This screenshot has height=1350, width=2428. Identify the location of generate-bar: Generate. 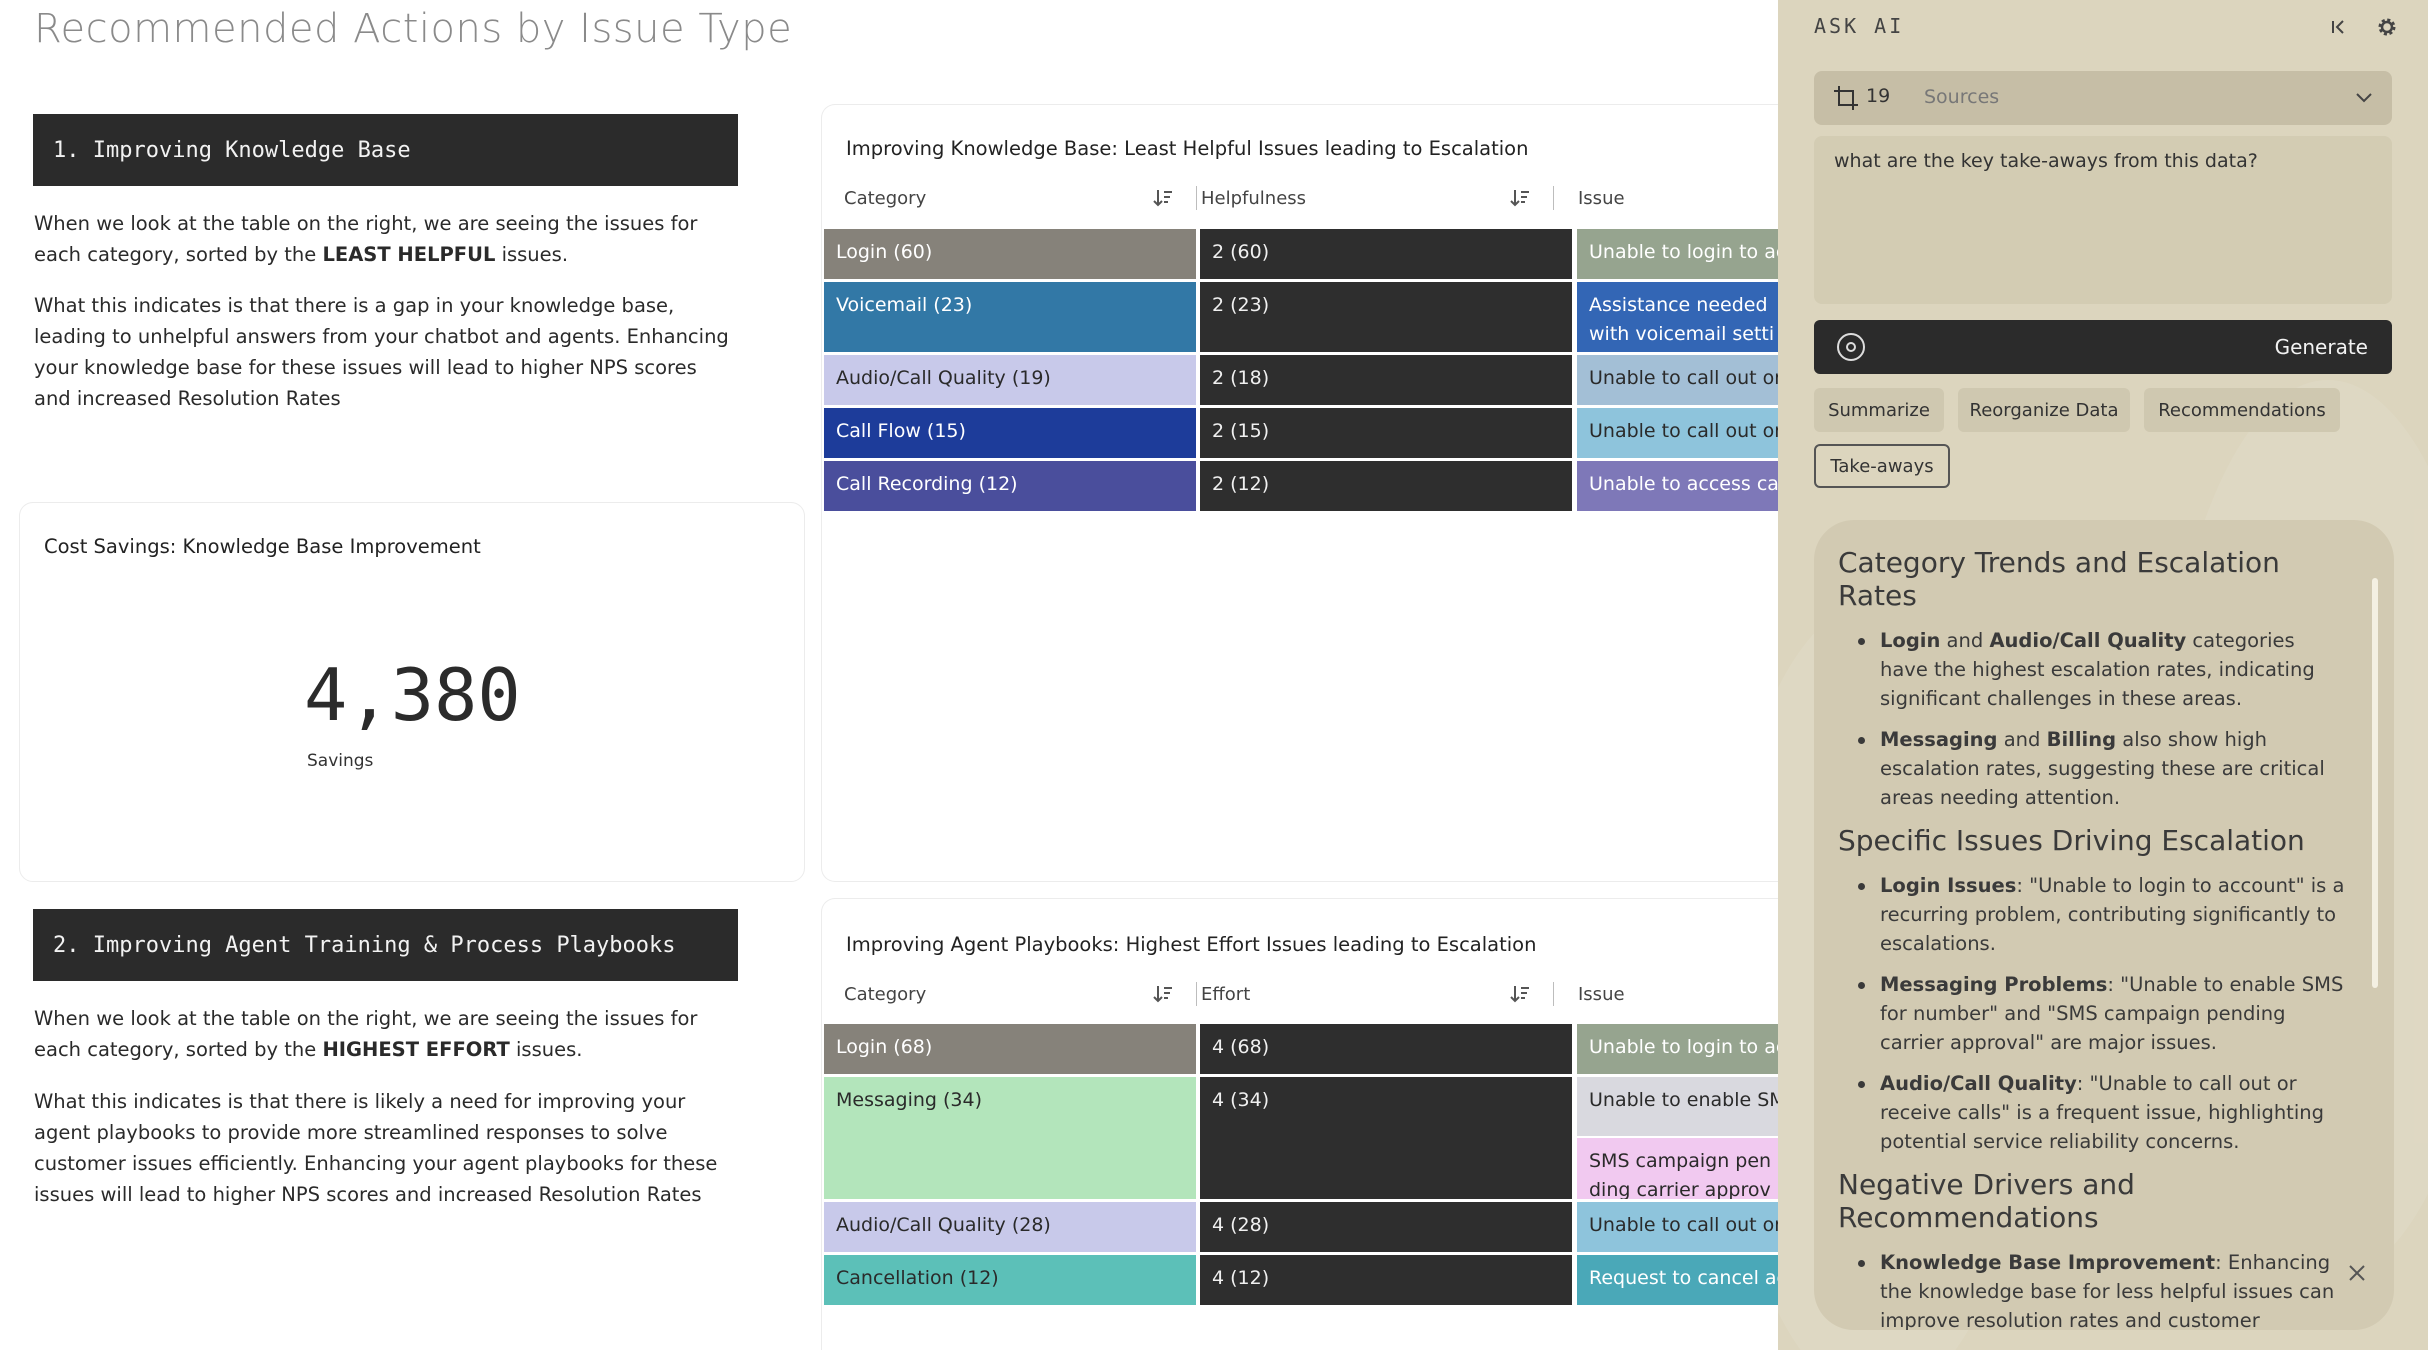
(2103, 347).